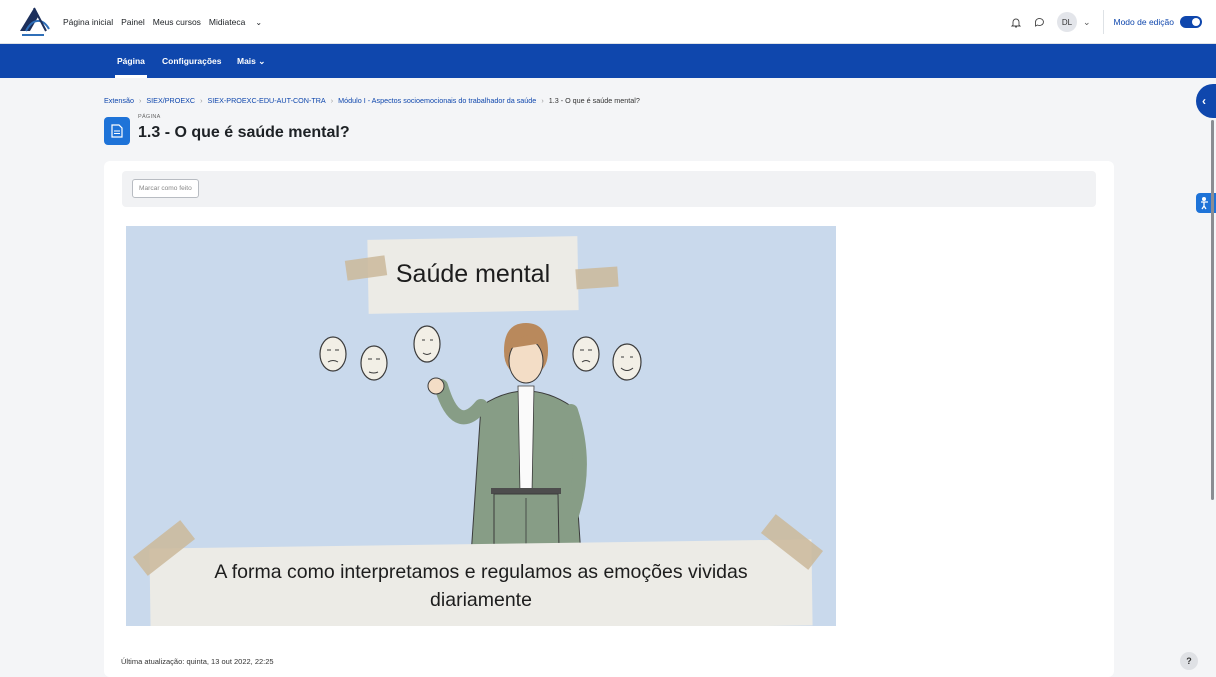  I want to click on activity-completion-bar: Marcar como feito, so click(609, 189).